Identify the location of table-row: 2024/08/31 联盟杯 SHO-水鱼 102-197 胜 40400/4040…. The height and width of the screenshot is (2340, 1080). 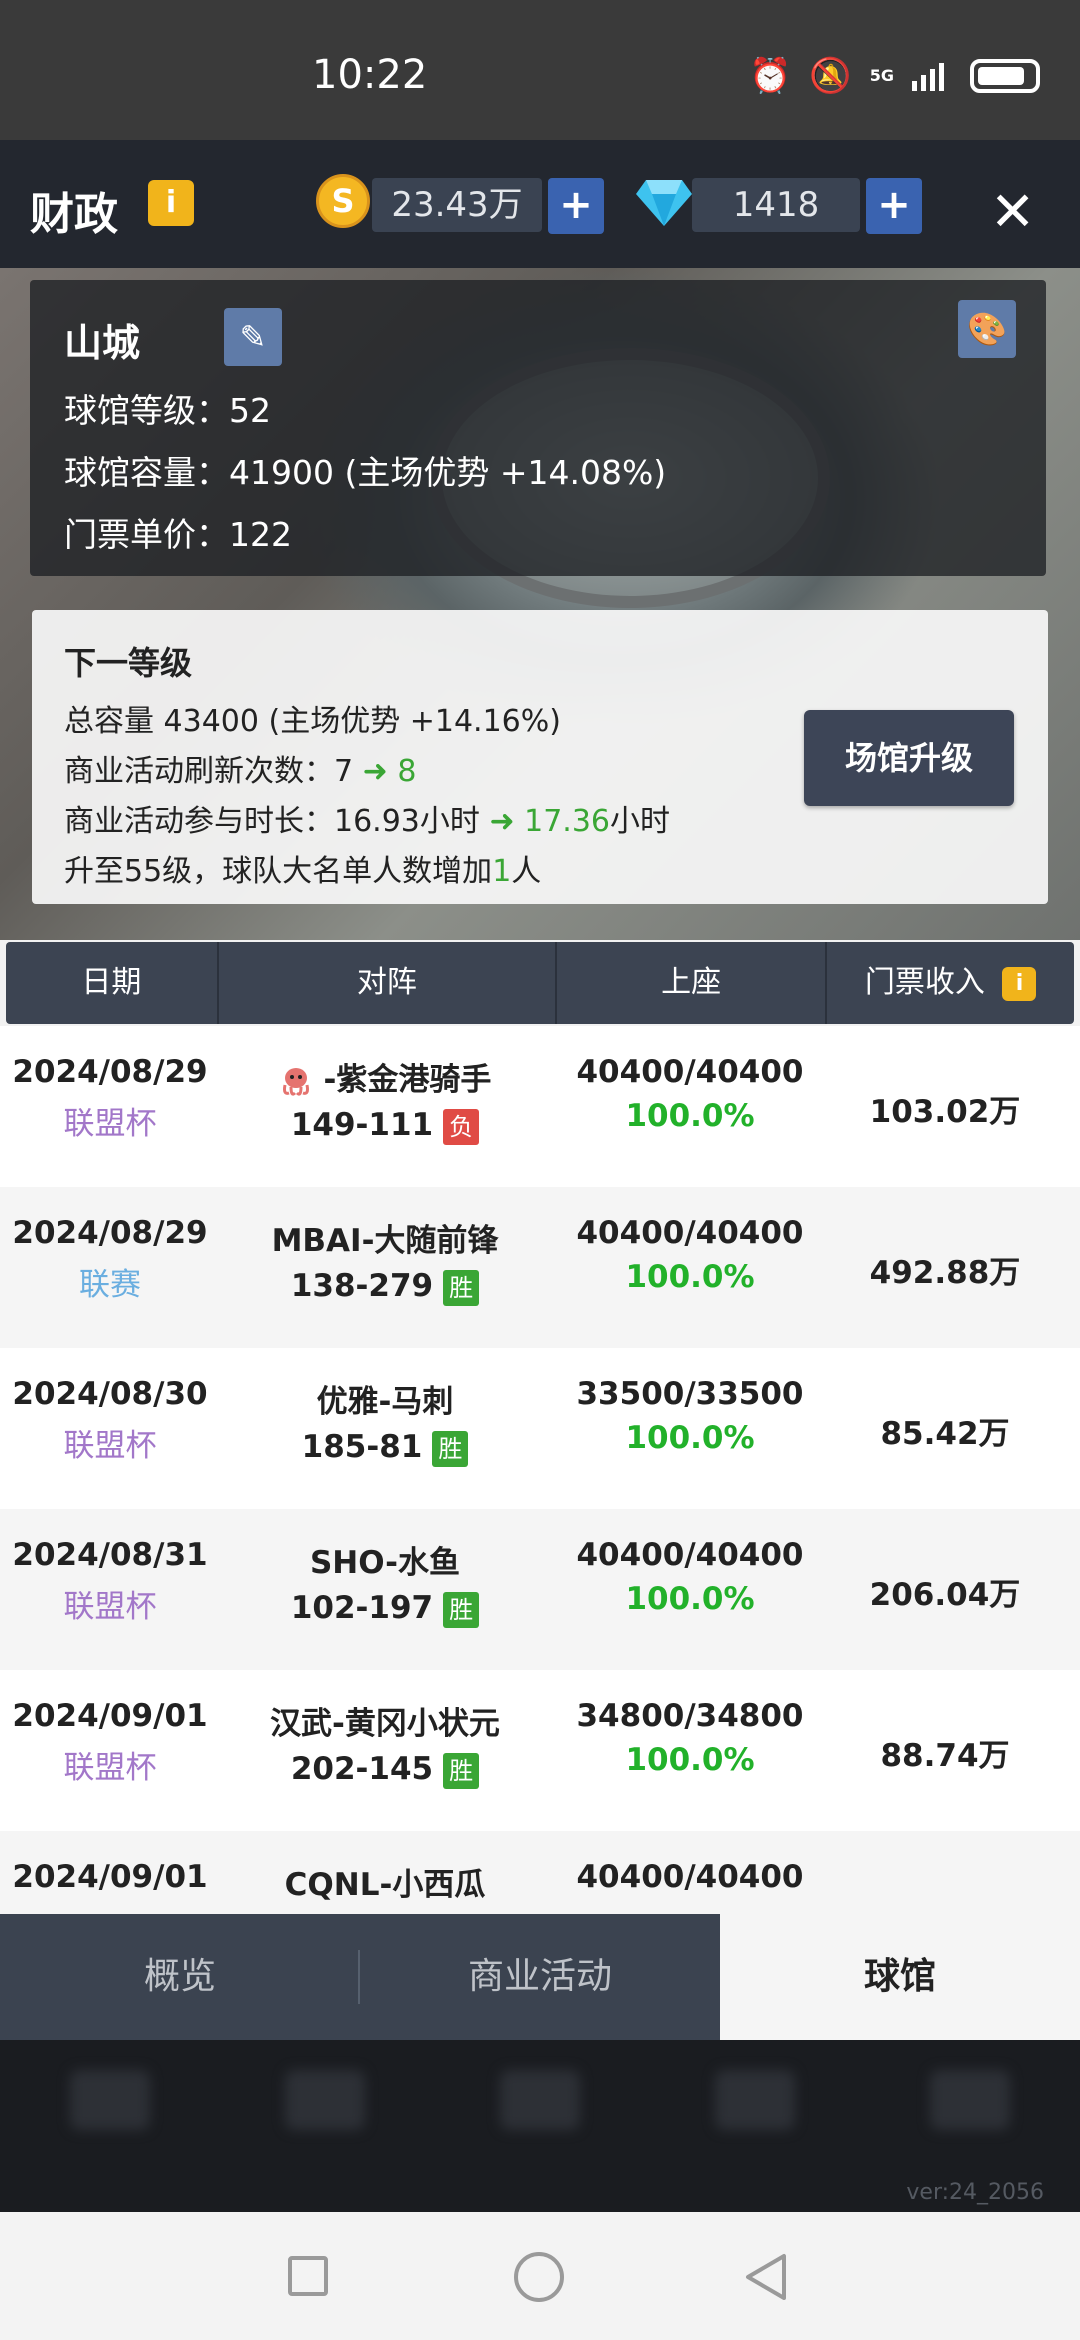
(540, 1589).